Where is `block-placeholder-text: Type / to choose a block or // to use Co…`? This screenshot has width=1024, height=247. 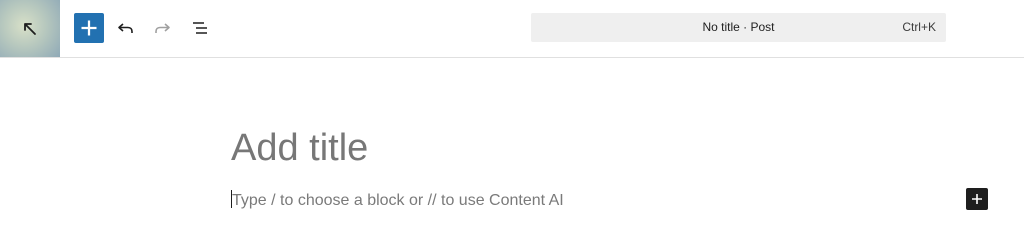
block-placeholder-text: Type / to choose a block or // to use Co… is located at coordinates (398, 200).